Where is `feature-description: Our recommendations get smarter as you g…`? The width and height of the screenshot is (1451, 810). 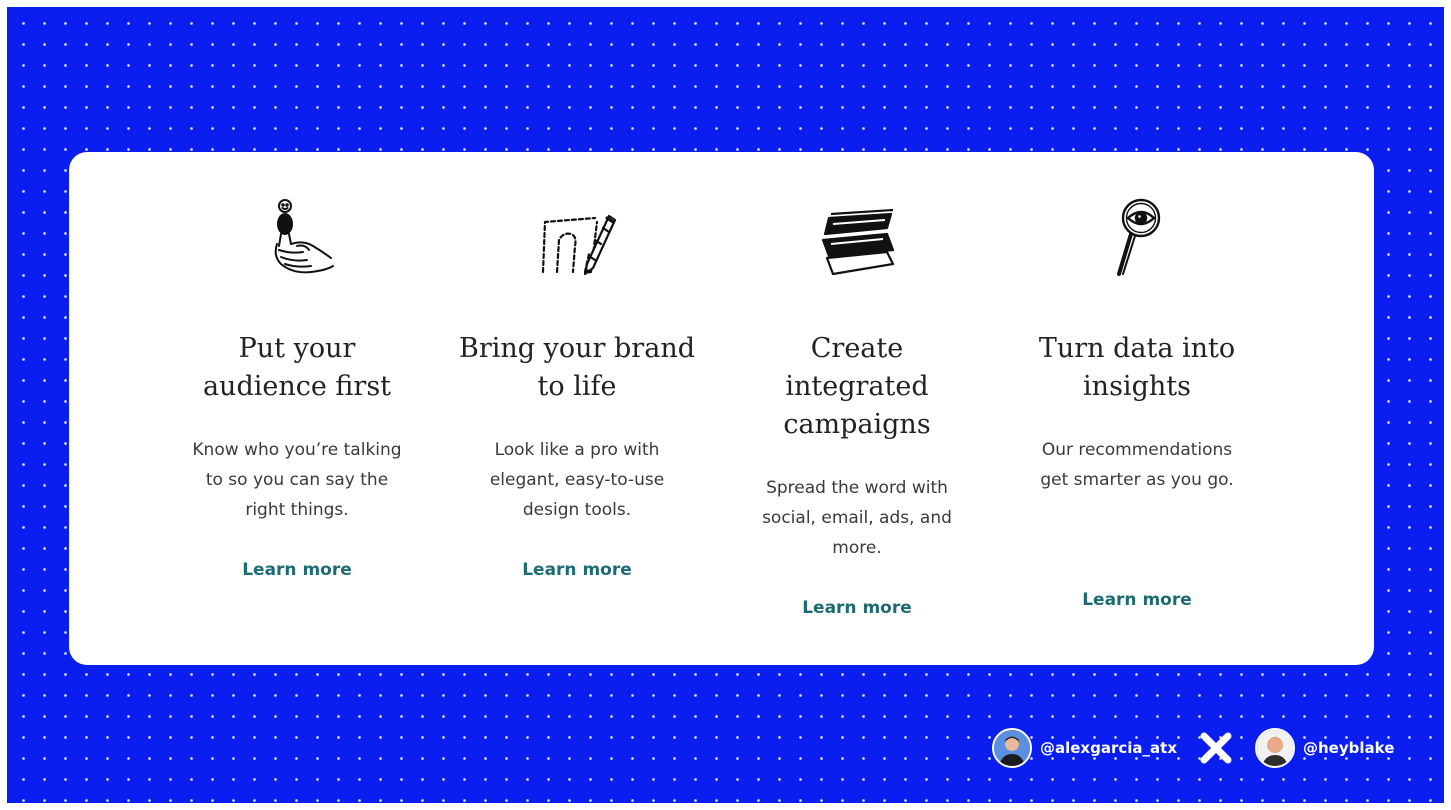
feature-description: Our recommendations get smarter as you g… is located at coordinates (1137, 465).